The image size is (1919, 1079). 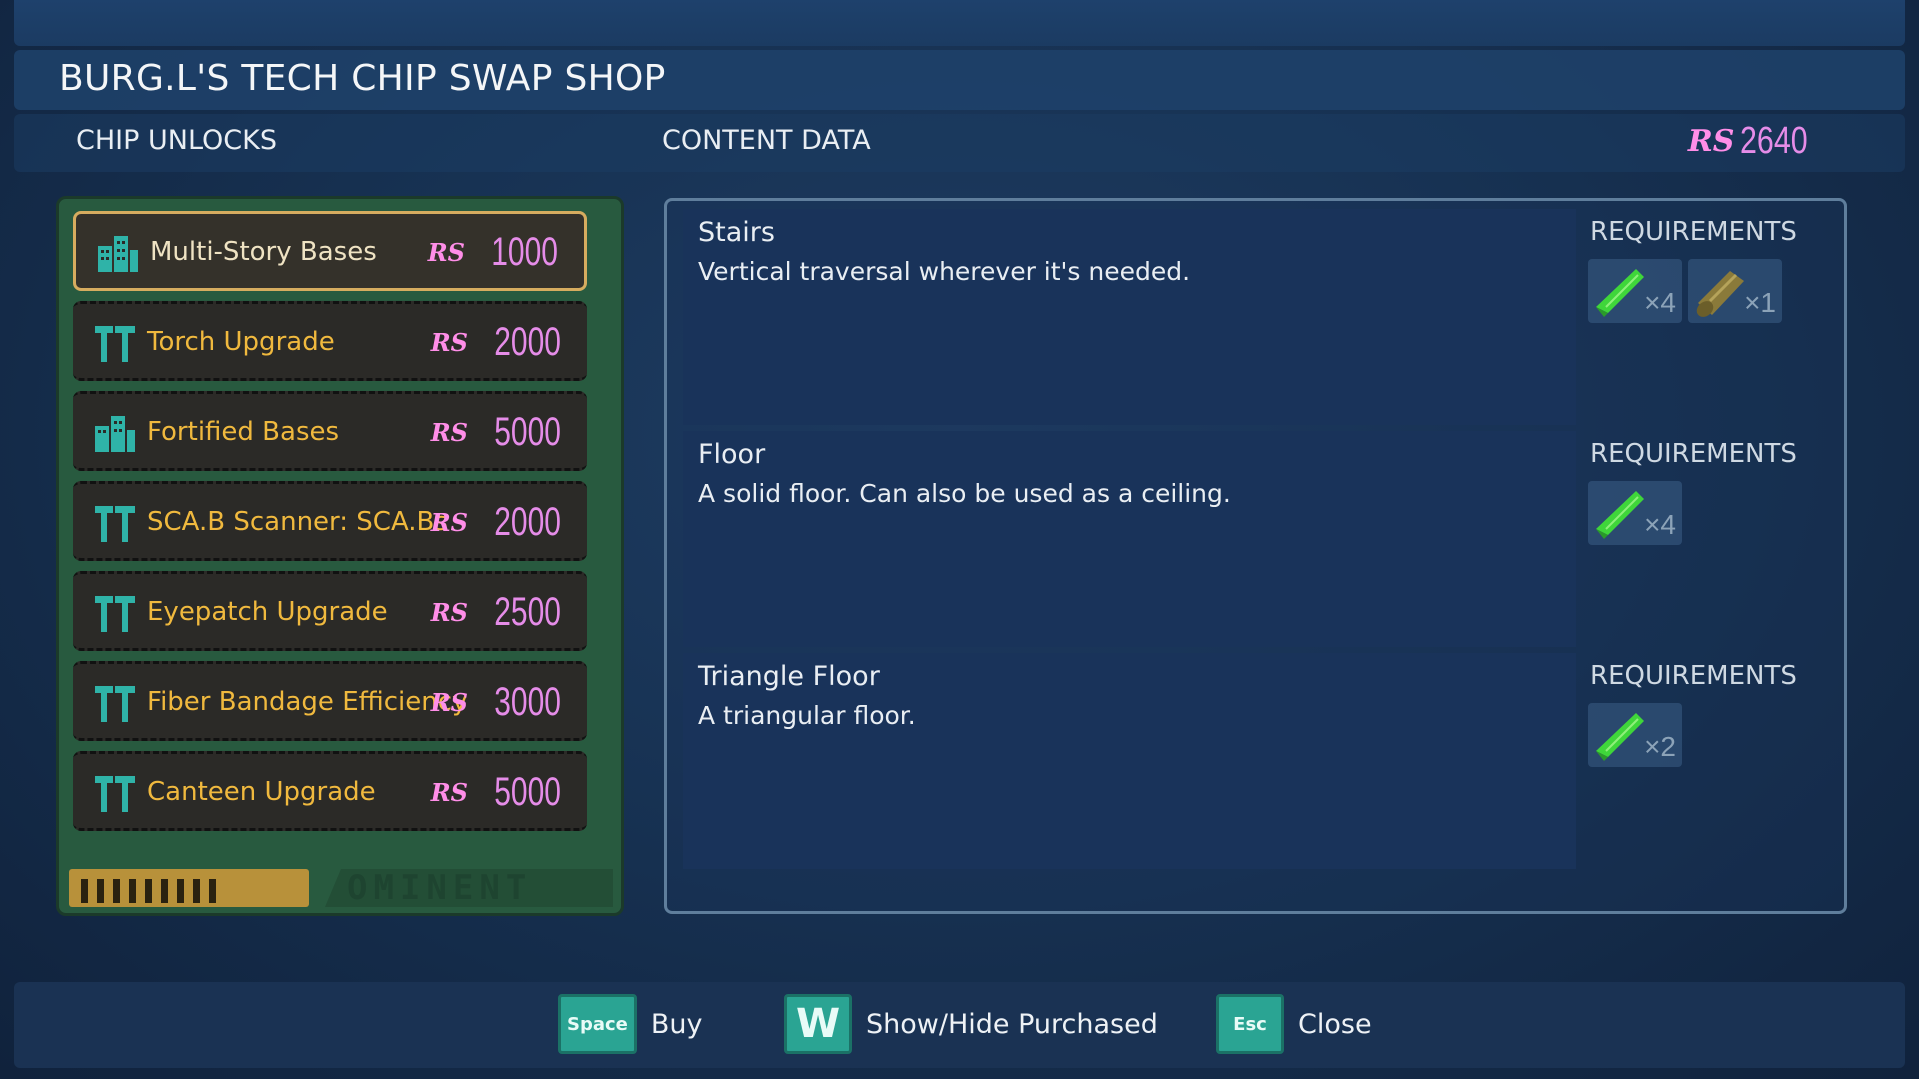 I want to click on content-name: Triangle Floor, so click(x=789, y=676).